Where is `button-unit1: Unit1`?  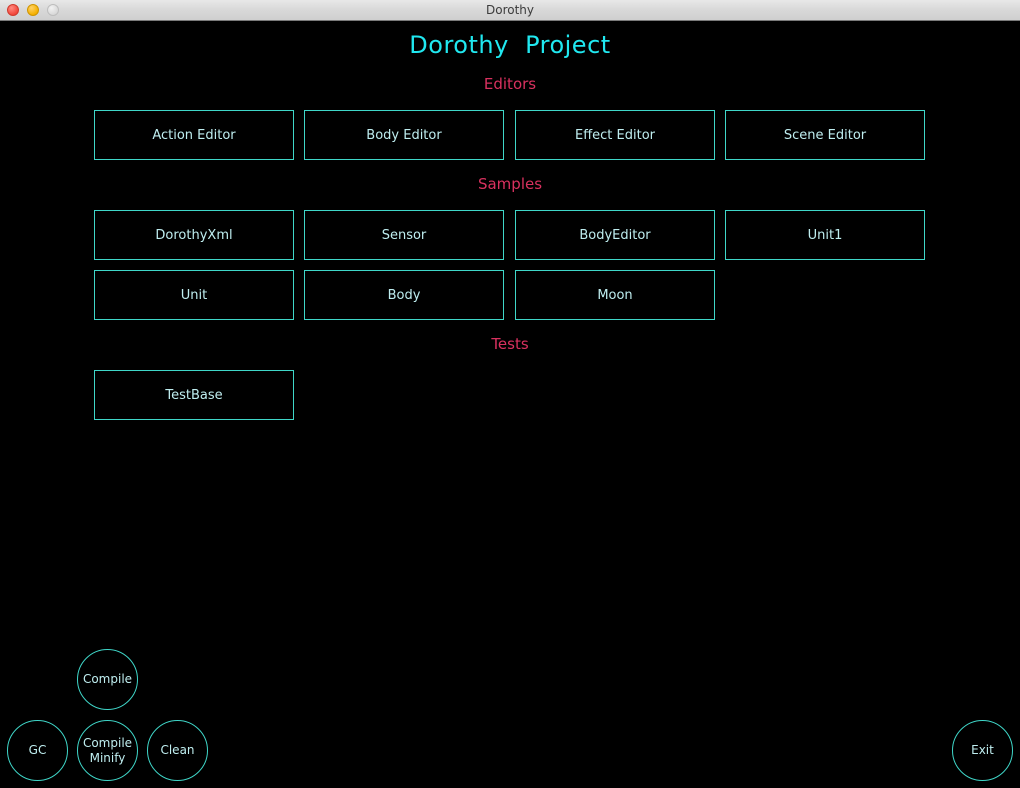 button-unit1: Unit1 is located at coordinates (825, 235).